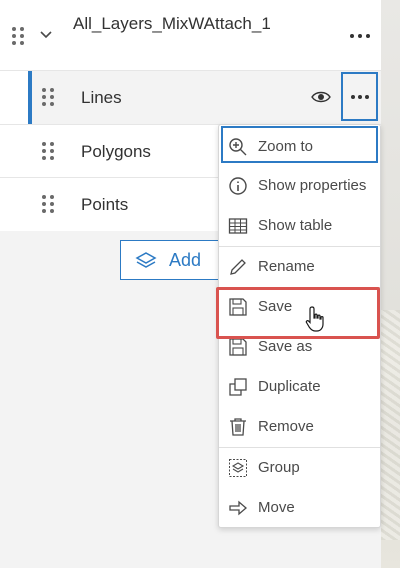 The width and height of the screenshot is (400, 568). I want to click on menu-item-remove: Remove, so click(299, 427).